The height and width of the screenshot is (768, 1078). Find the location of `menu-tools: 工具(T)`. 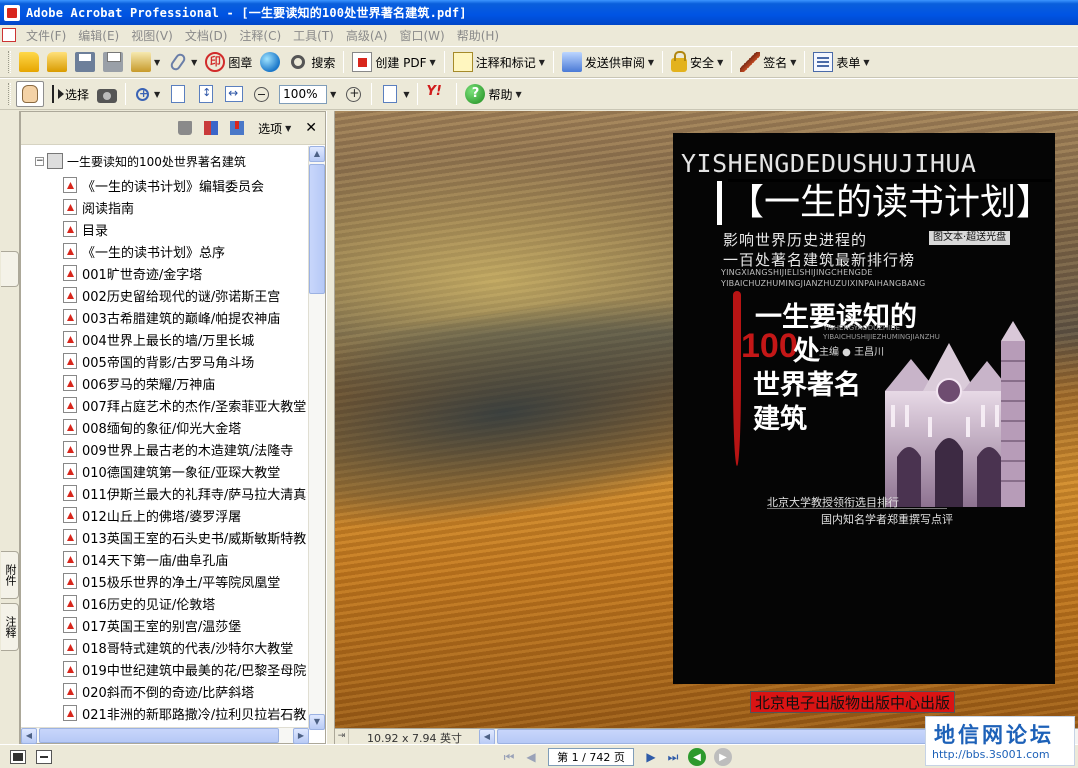

menu-tools: 工具(T) is located at coordinates (313, 35).